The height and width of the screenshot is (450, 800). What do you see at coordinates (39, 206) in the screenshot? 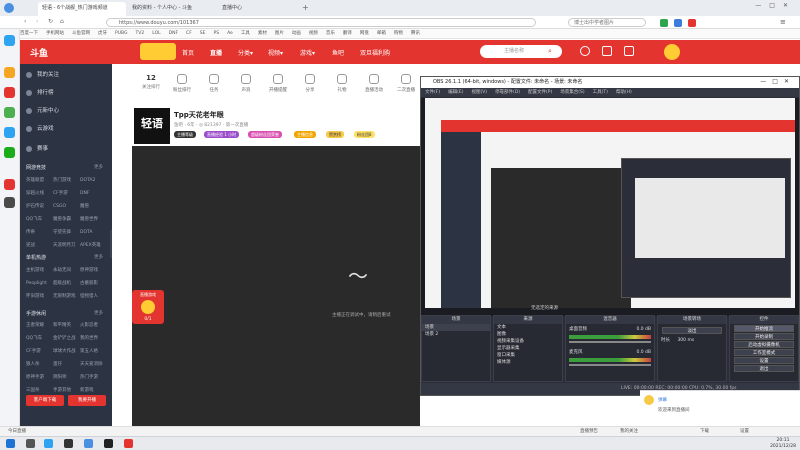
I see `sidebar-category-link: 炉石传说` at bounding box center [39, 206].